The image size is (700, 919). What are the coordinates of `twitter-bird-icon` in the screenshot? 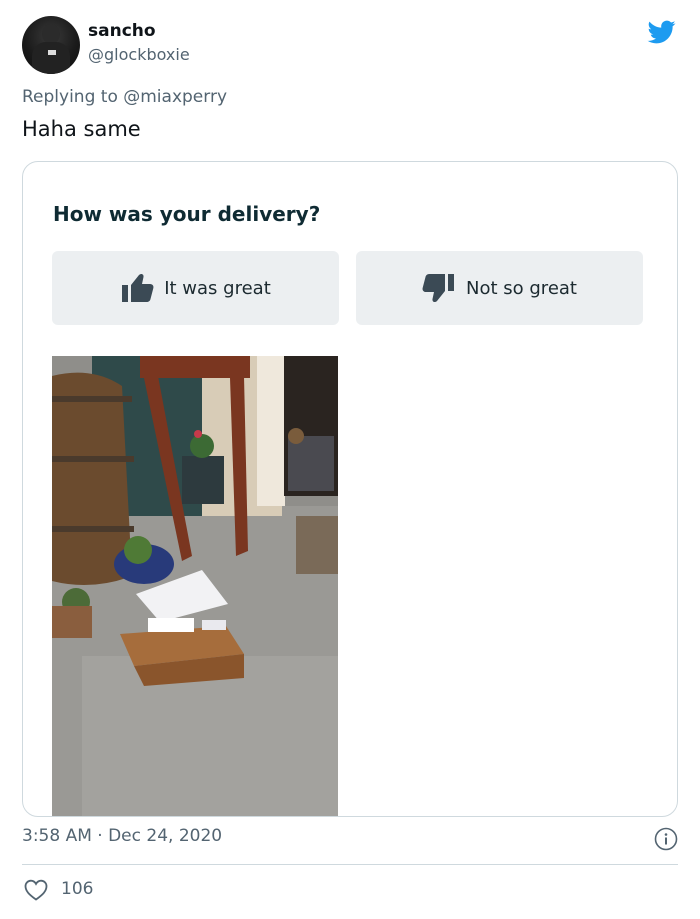 It's located at (662, 32).